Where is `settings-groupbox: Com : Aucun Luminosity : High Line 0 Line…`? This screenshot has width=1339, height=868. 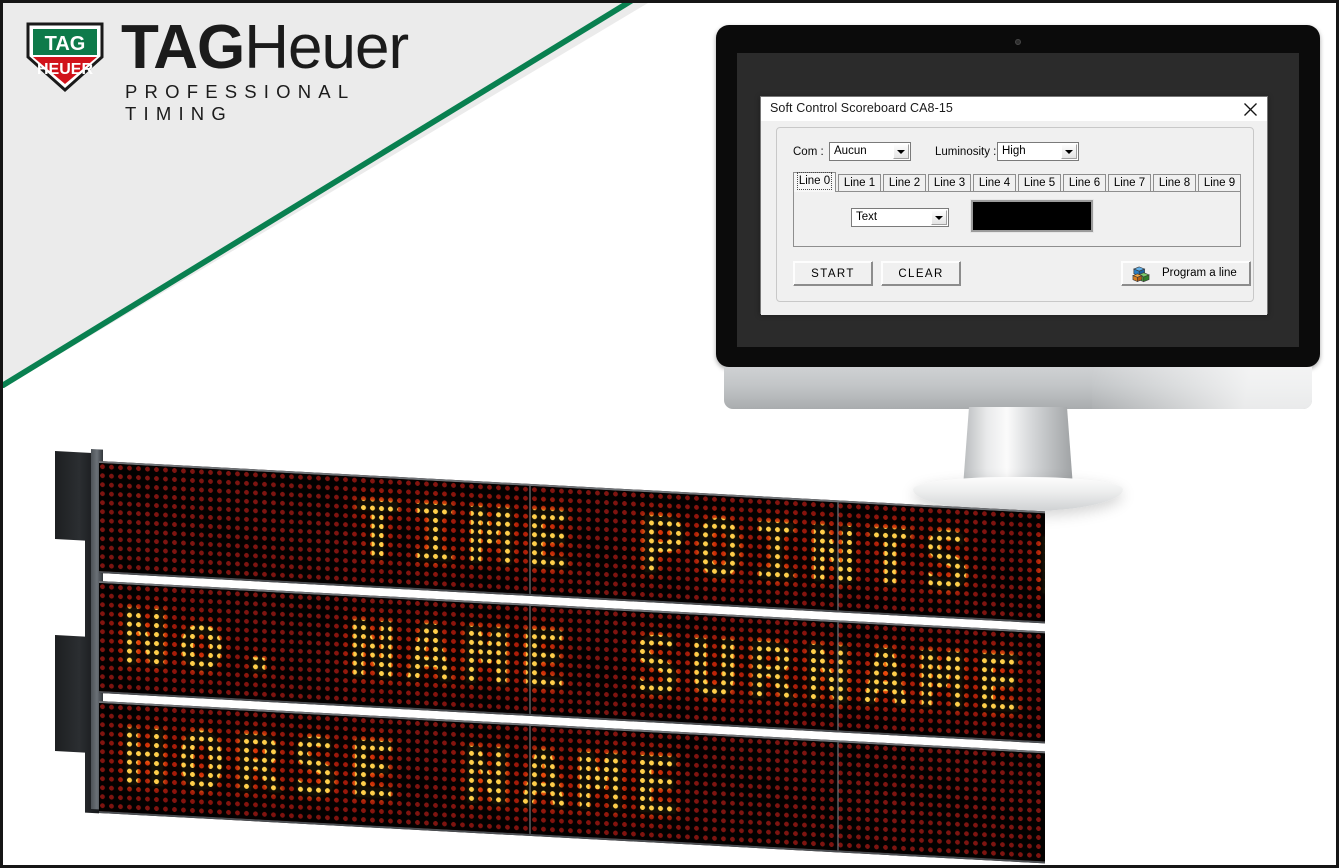 settings-groupbox: Com : Aucun Luminosity : High Line 0 Line… is located at coordinates (1015, 214).